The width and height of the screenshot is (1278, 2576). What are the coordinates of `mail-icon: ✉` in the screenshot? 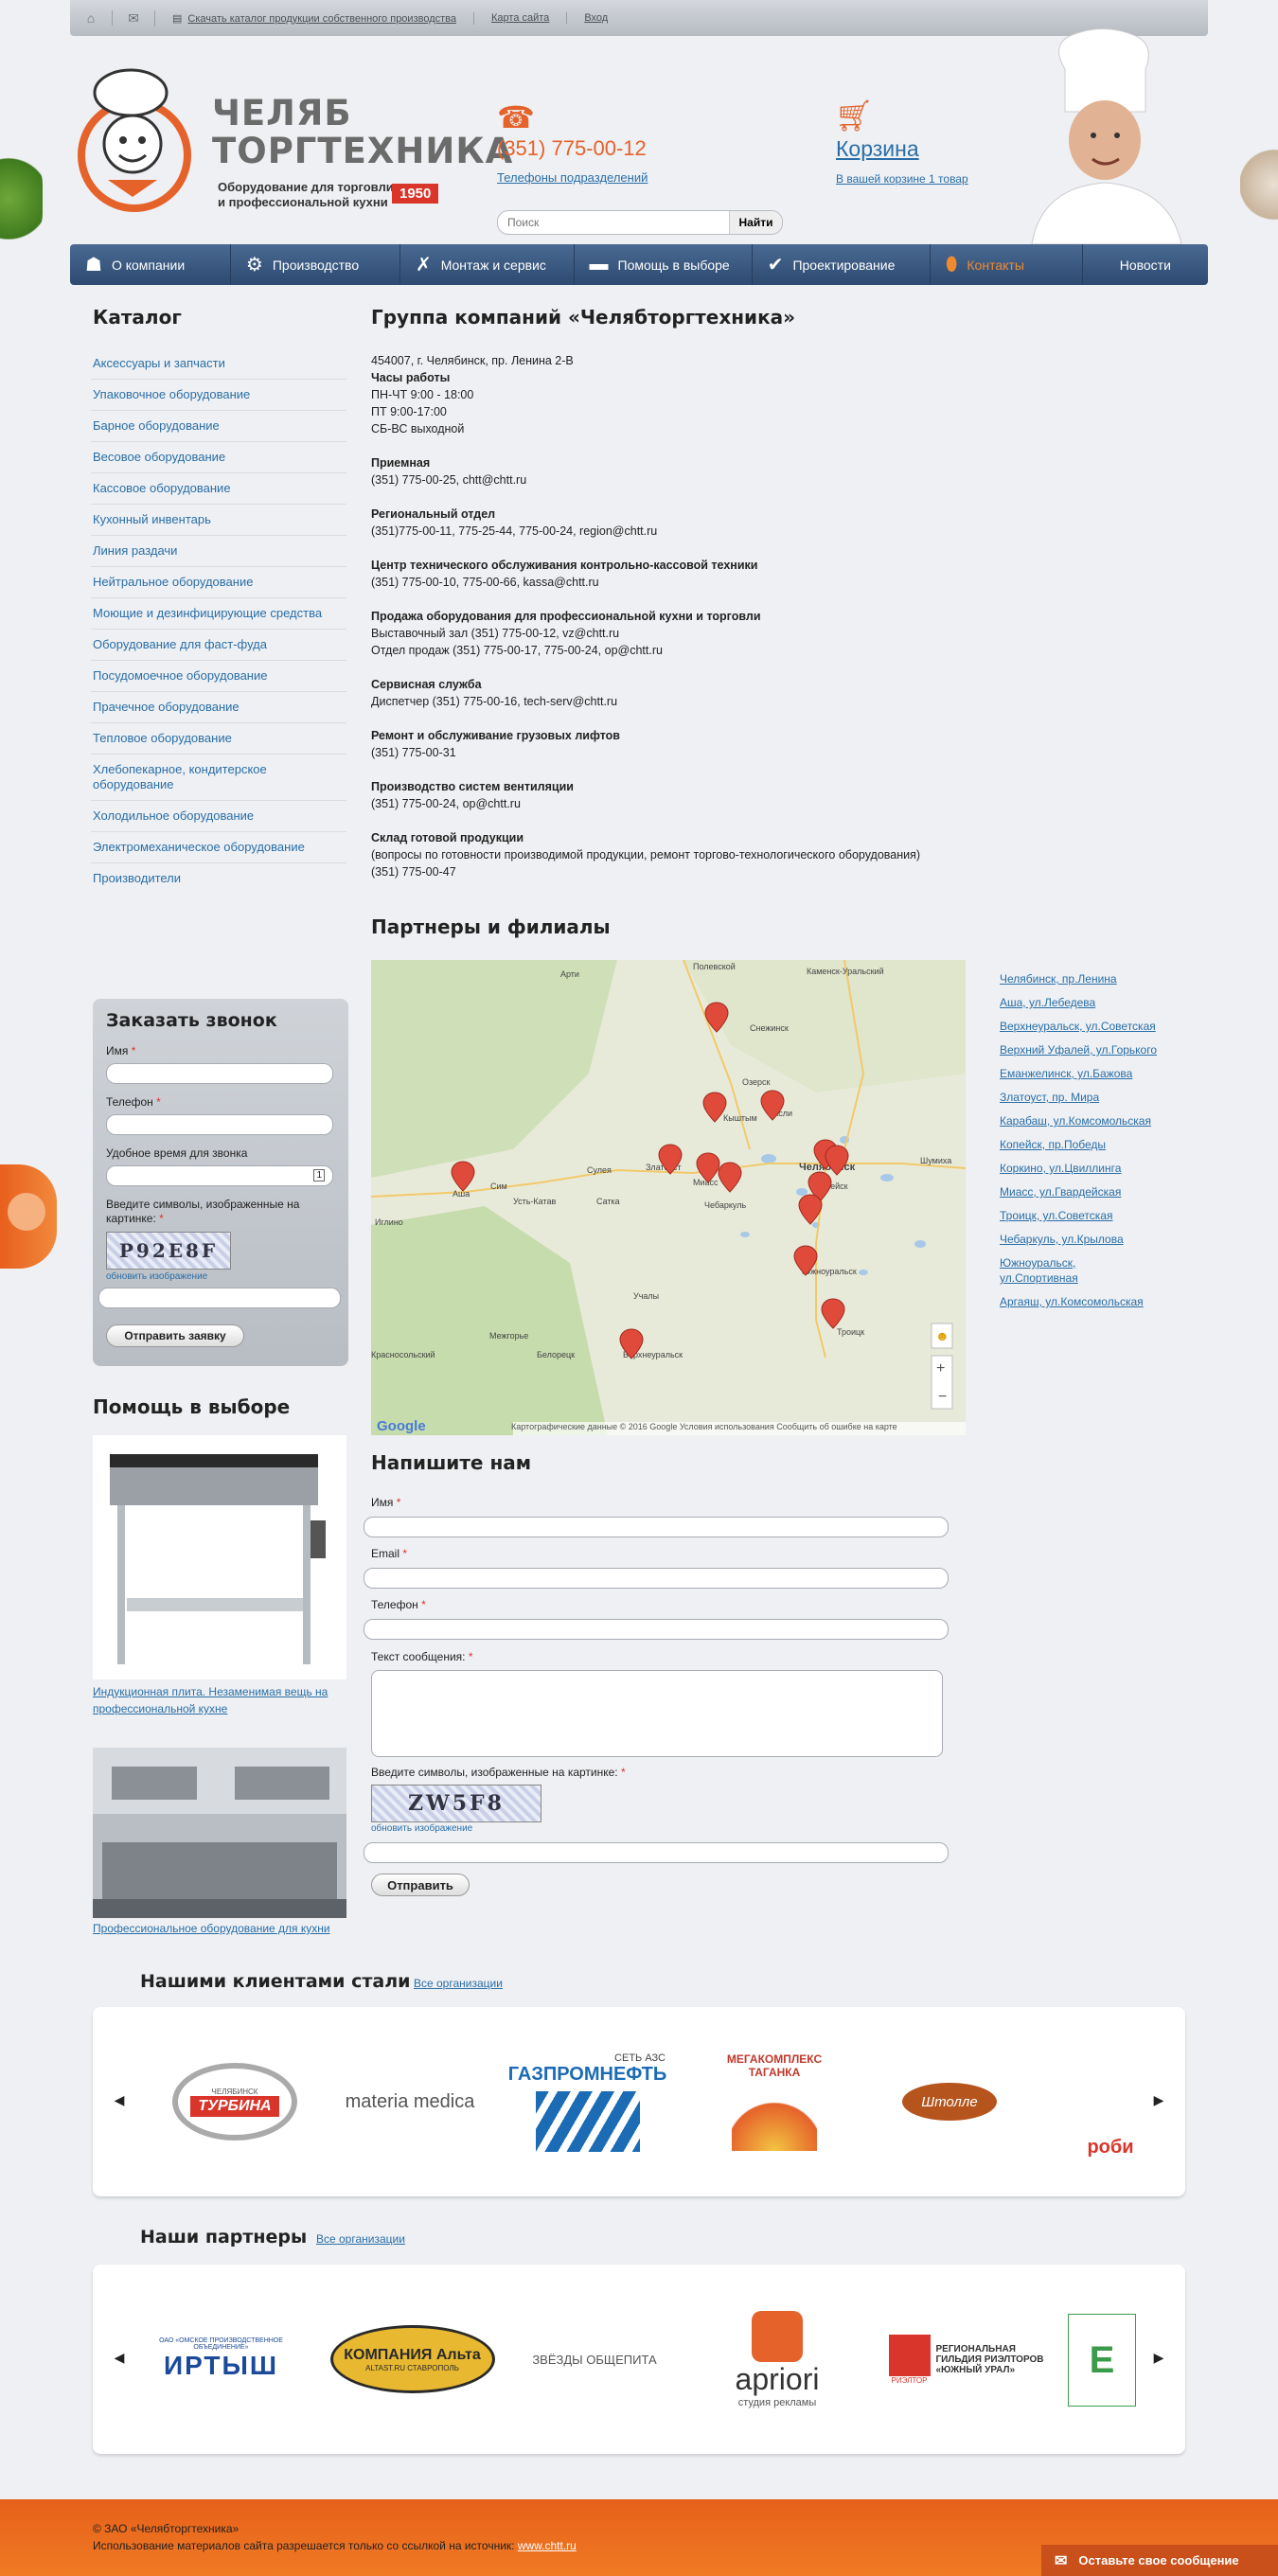 It's located at (134, 18).